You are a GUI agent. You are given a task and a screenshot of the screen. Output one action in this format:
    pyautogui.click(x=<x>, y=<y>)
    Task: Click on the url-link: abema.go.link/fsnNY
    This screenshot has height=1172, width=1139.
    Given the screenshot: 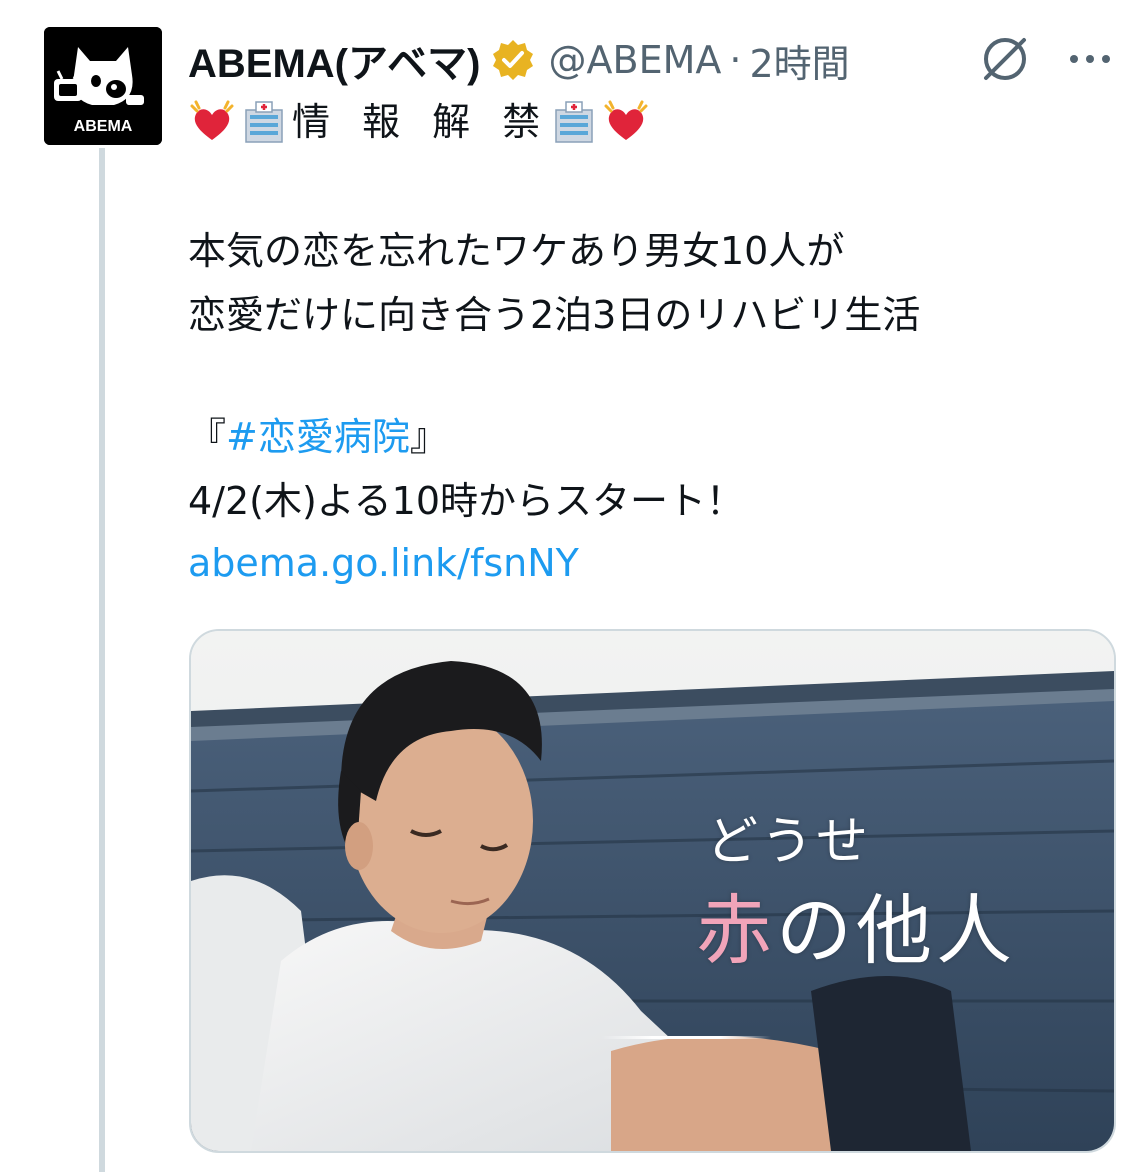 What is the action you would take?
    pyautogui.click(x=383, y=563)
    